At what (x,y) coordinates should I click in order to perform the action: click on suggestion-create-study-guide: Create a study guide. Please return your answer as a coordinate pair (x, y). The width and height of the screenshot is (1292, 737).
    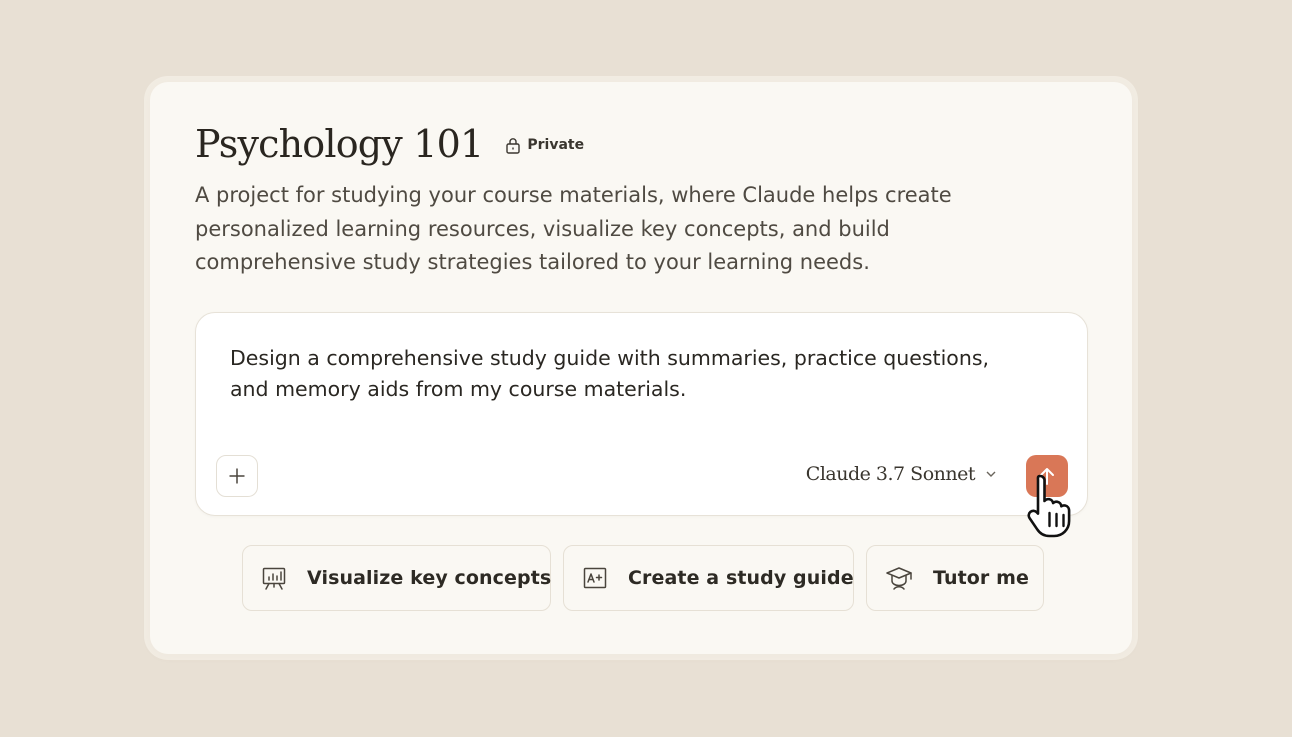
    Looking at the image, I should click on (708, 578).